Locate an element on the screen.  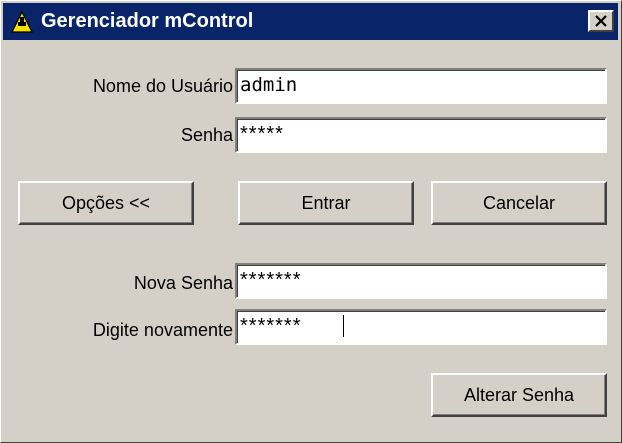
confirm-password-field is located at coordinates (421, 327).